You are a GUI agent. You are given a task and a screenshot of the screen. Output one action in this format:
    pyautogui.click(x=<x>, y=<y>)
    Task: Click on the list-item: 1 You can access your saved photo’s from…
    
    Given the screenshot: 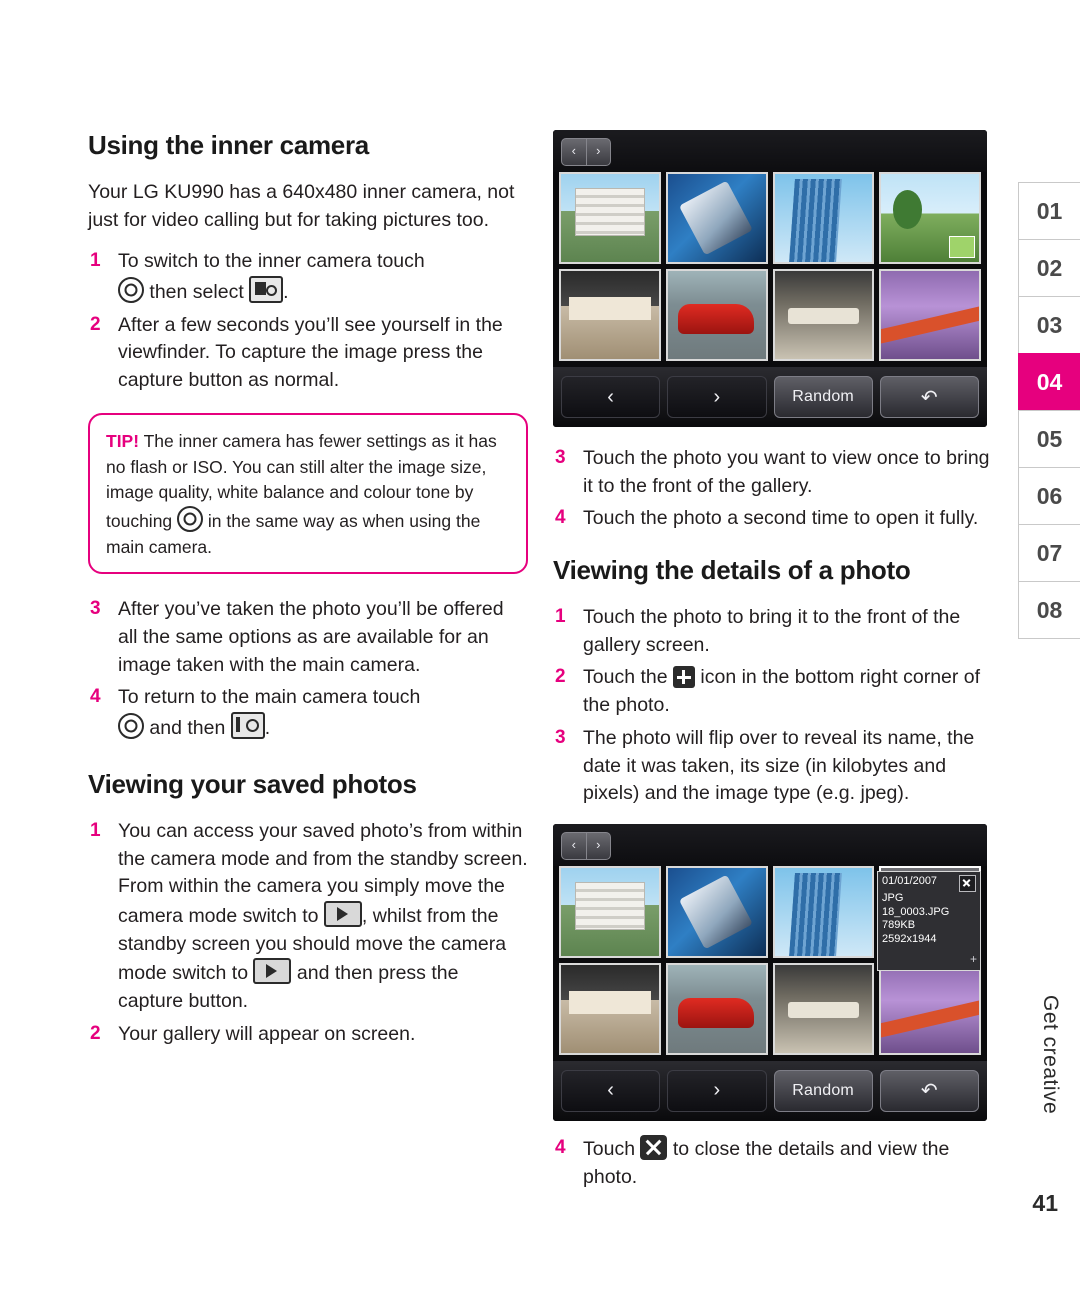 What is the action you would take?
    pyautogui.click(x=308, y=917)
    